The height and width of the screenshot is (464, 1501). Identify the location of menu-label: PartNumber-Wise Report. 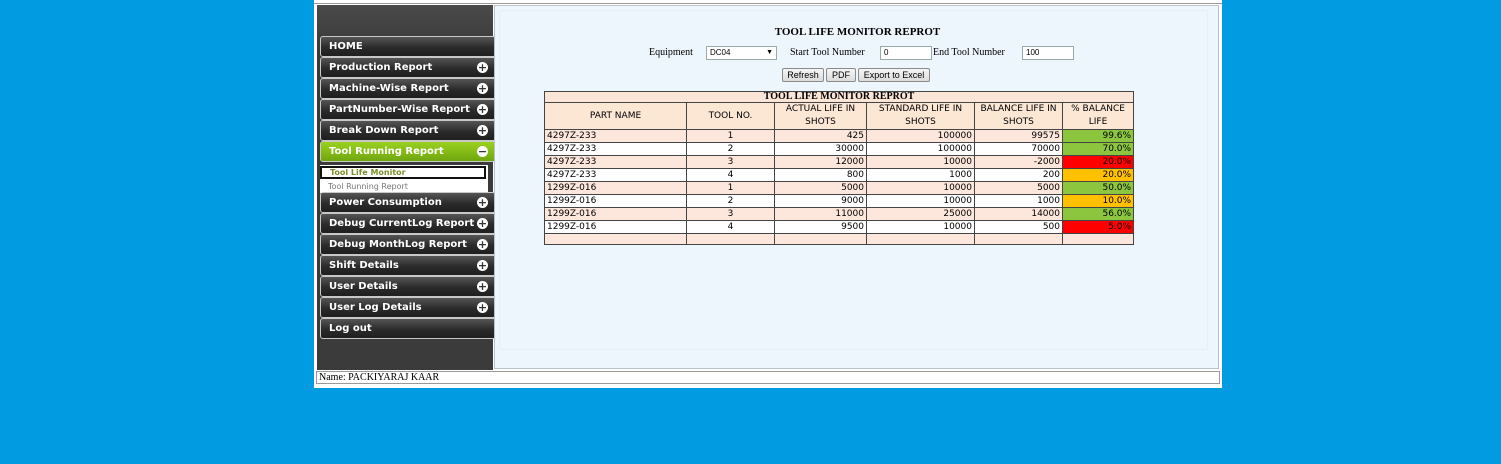
(399, 109).